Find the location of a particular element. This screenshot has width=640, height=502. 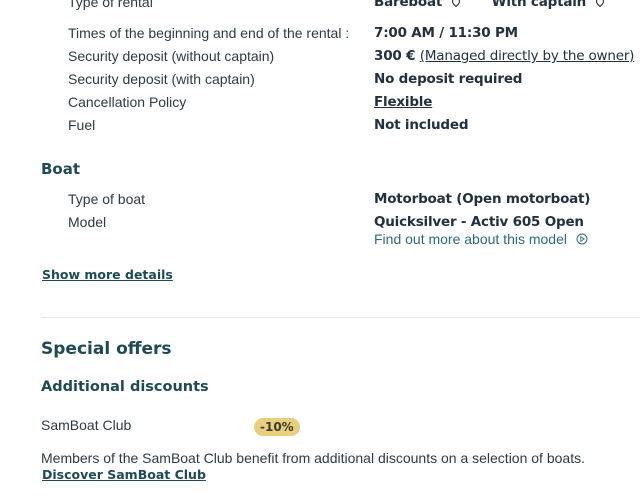

model-info-link-text: Find out more about this model is located at coordinates (470, 239).